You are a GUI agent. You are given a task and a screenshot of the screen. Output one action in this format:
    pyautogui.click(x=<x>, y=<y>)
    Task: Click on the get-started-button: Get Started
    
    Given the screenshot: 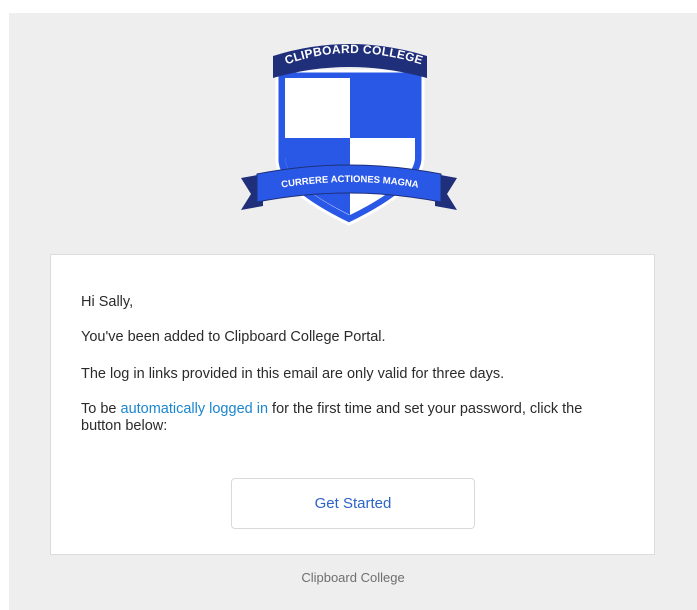 What is the action you would take?
    pyautogui.click(x=353, y=503)
    